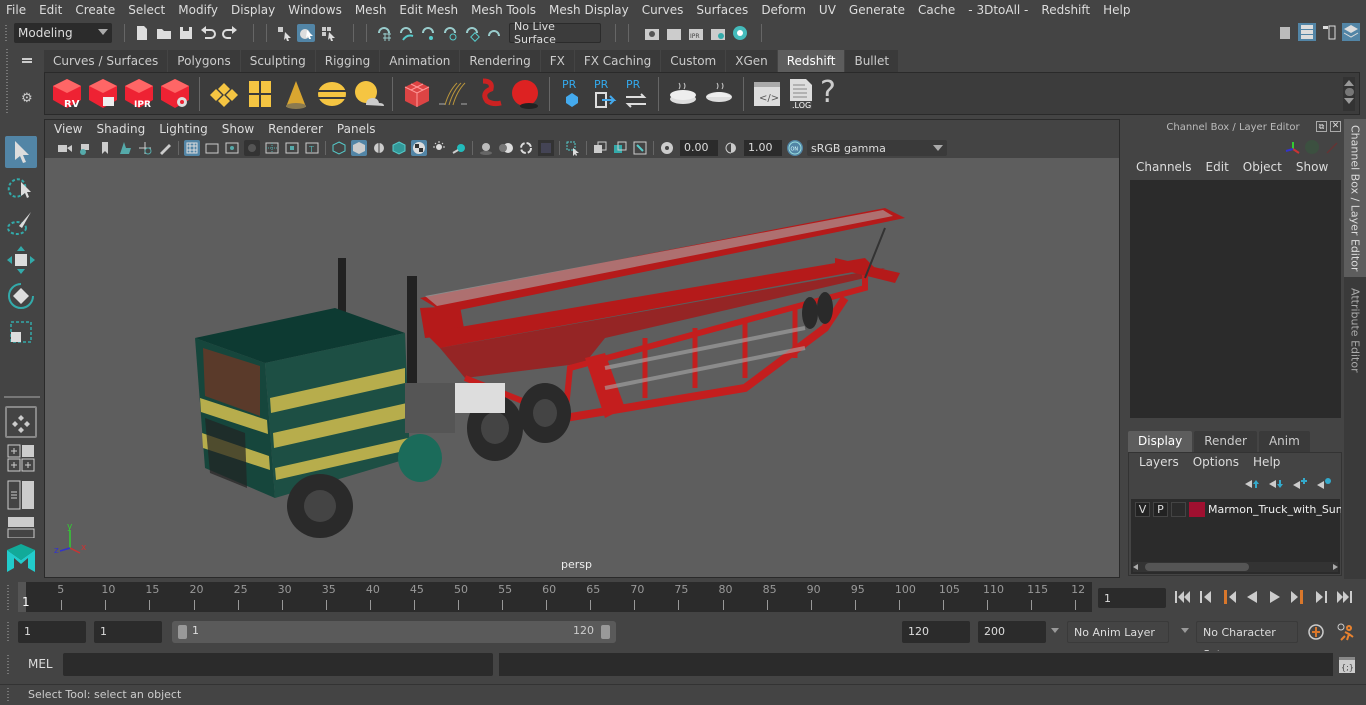  Describe the element at coordinates (145, 148) in the screenshot. I see `2d-pan-zoom-icon` at that location.